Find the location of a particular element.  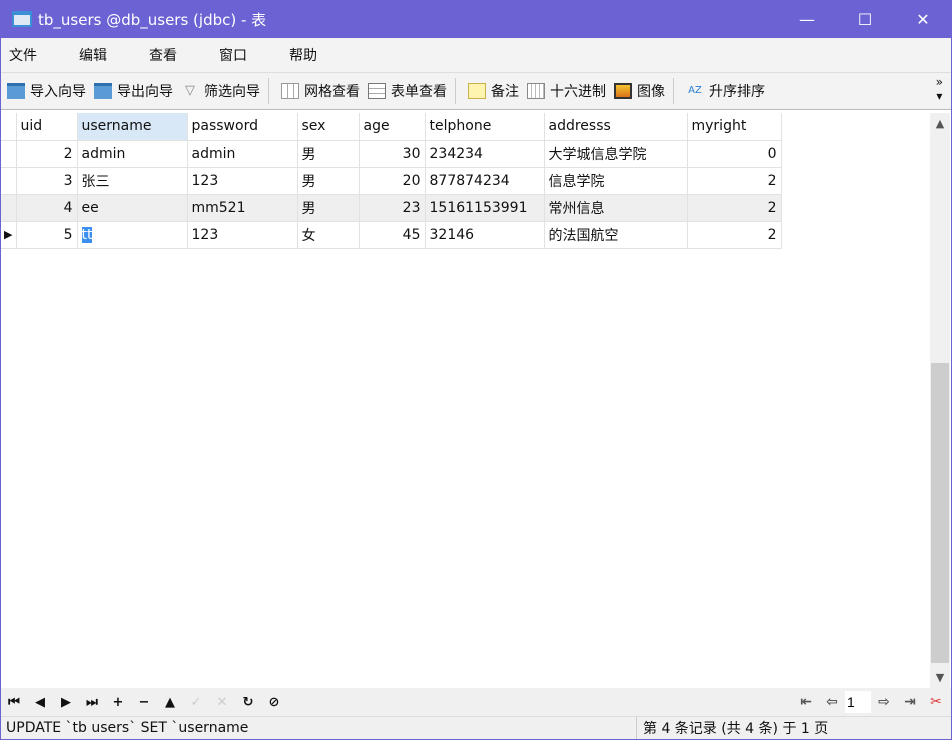

memo-button: 备注 is located at coordinates (493, 91).